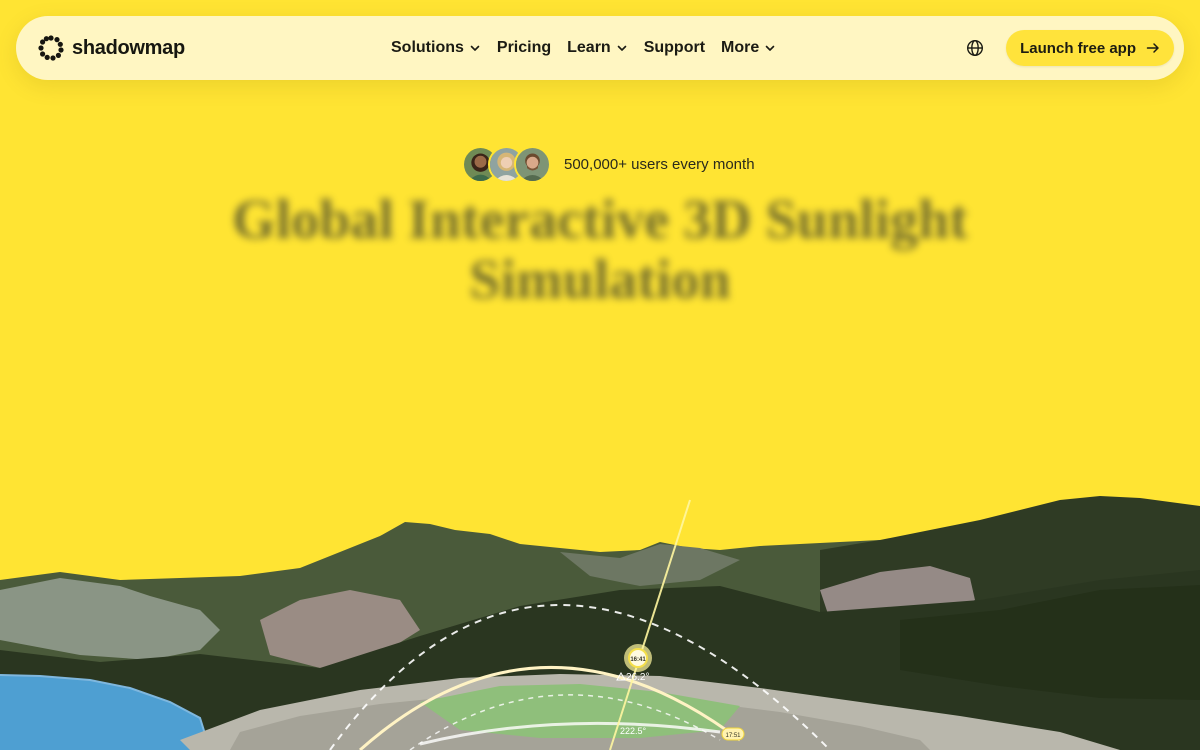 This screenshot has height=750, width=1200. I want to click on language-button, so click(975, 48).